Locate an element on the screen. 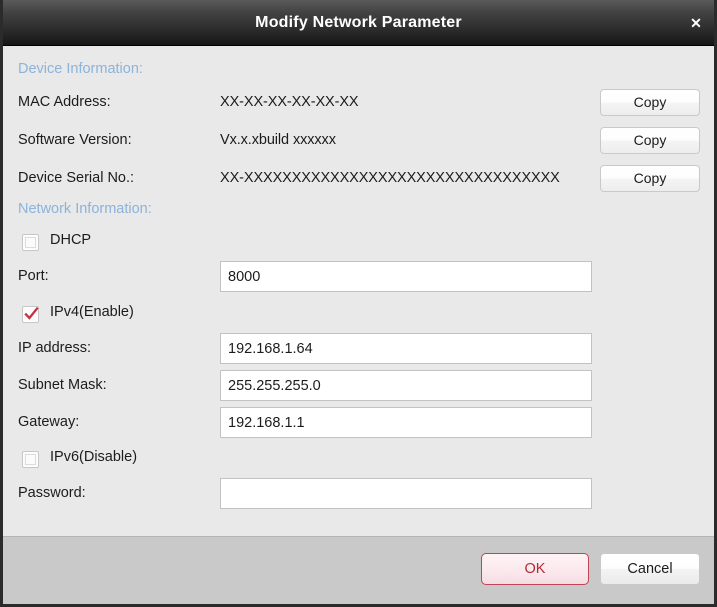 The height and width of the screenshot is (607, 717). software-version-value: Vx.x.xbuild xxxxxx is located at coordinates (278, 140).